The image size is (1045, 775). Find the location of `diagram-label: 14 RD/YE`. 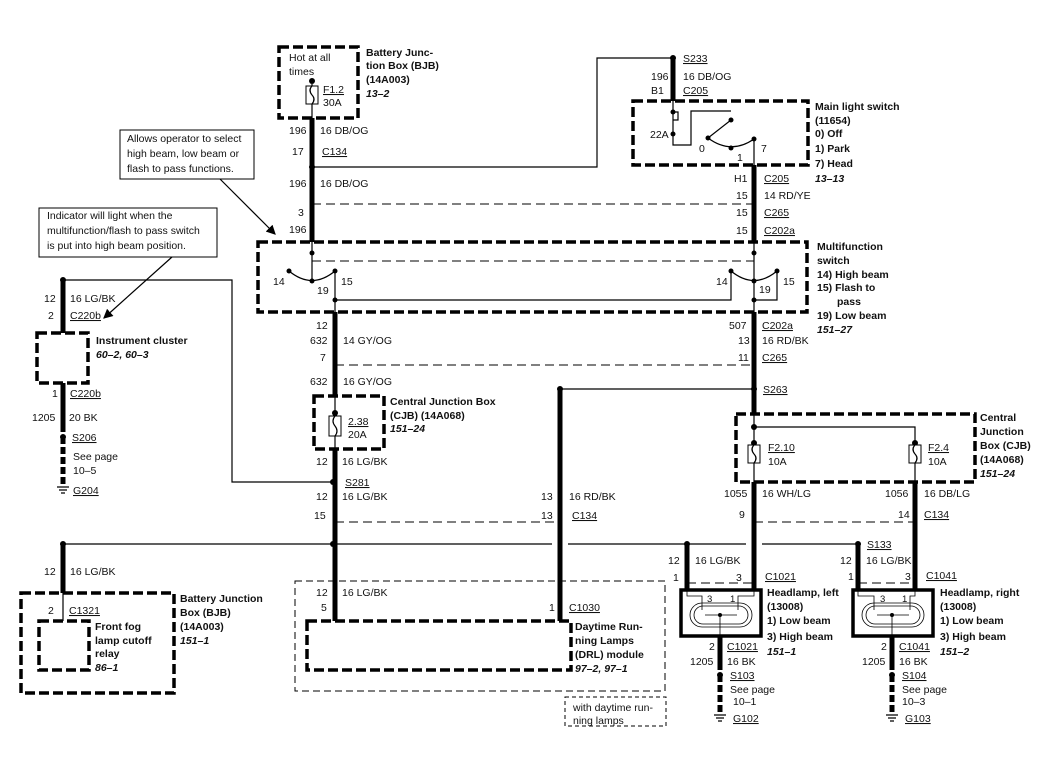

diagram-label: 14 RD/YE is located at coordinates (787, 196).